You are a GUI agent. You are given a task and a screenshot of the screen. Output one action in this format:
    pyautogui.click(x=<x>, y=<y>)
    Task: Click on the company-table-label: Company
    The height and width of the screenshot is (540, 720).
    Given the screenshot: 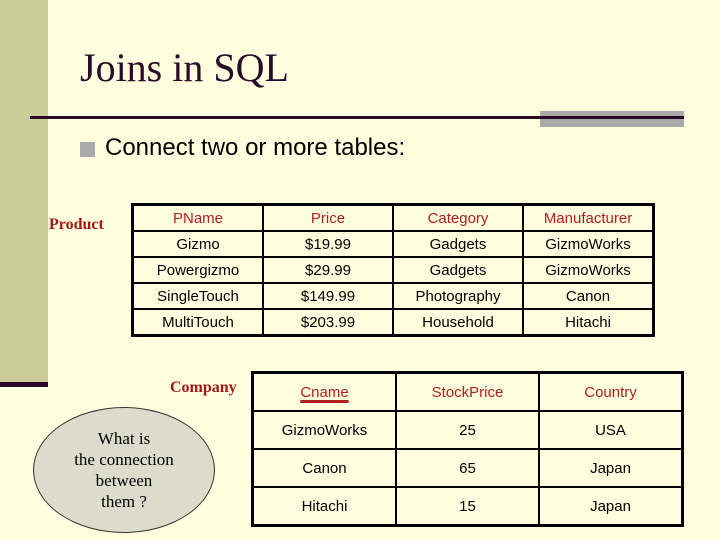 What is the action you would take?
    pyautogui.click(x=203, y=387)
    